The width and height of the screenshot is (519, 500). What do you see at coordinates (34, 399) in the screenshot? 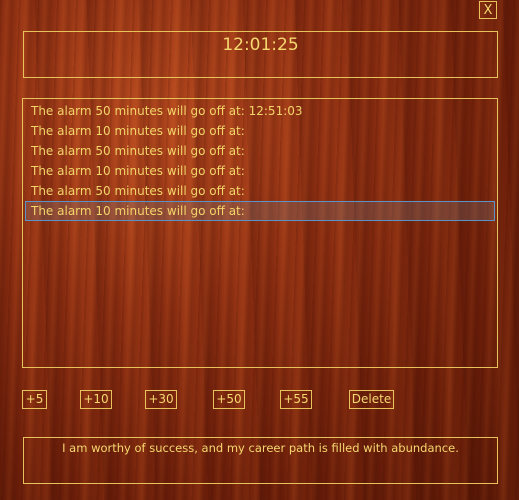
I see `add-5-minutes-button: +5` at bounding box center [34, 399].